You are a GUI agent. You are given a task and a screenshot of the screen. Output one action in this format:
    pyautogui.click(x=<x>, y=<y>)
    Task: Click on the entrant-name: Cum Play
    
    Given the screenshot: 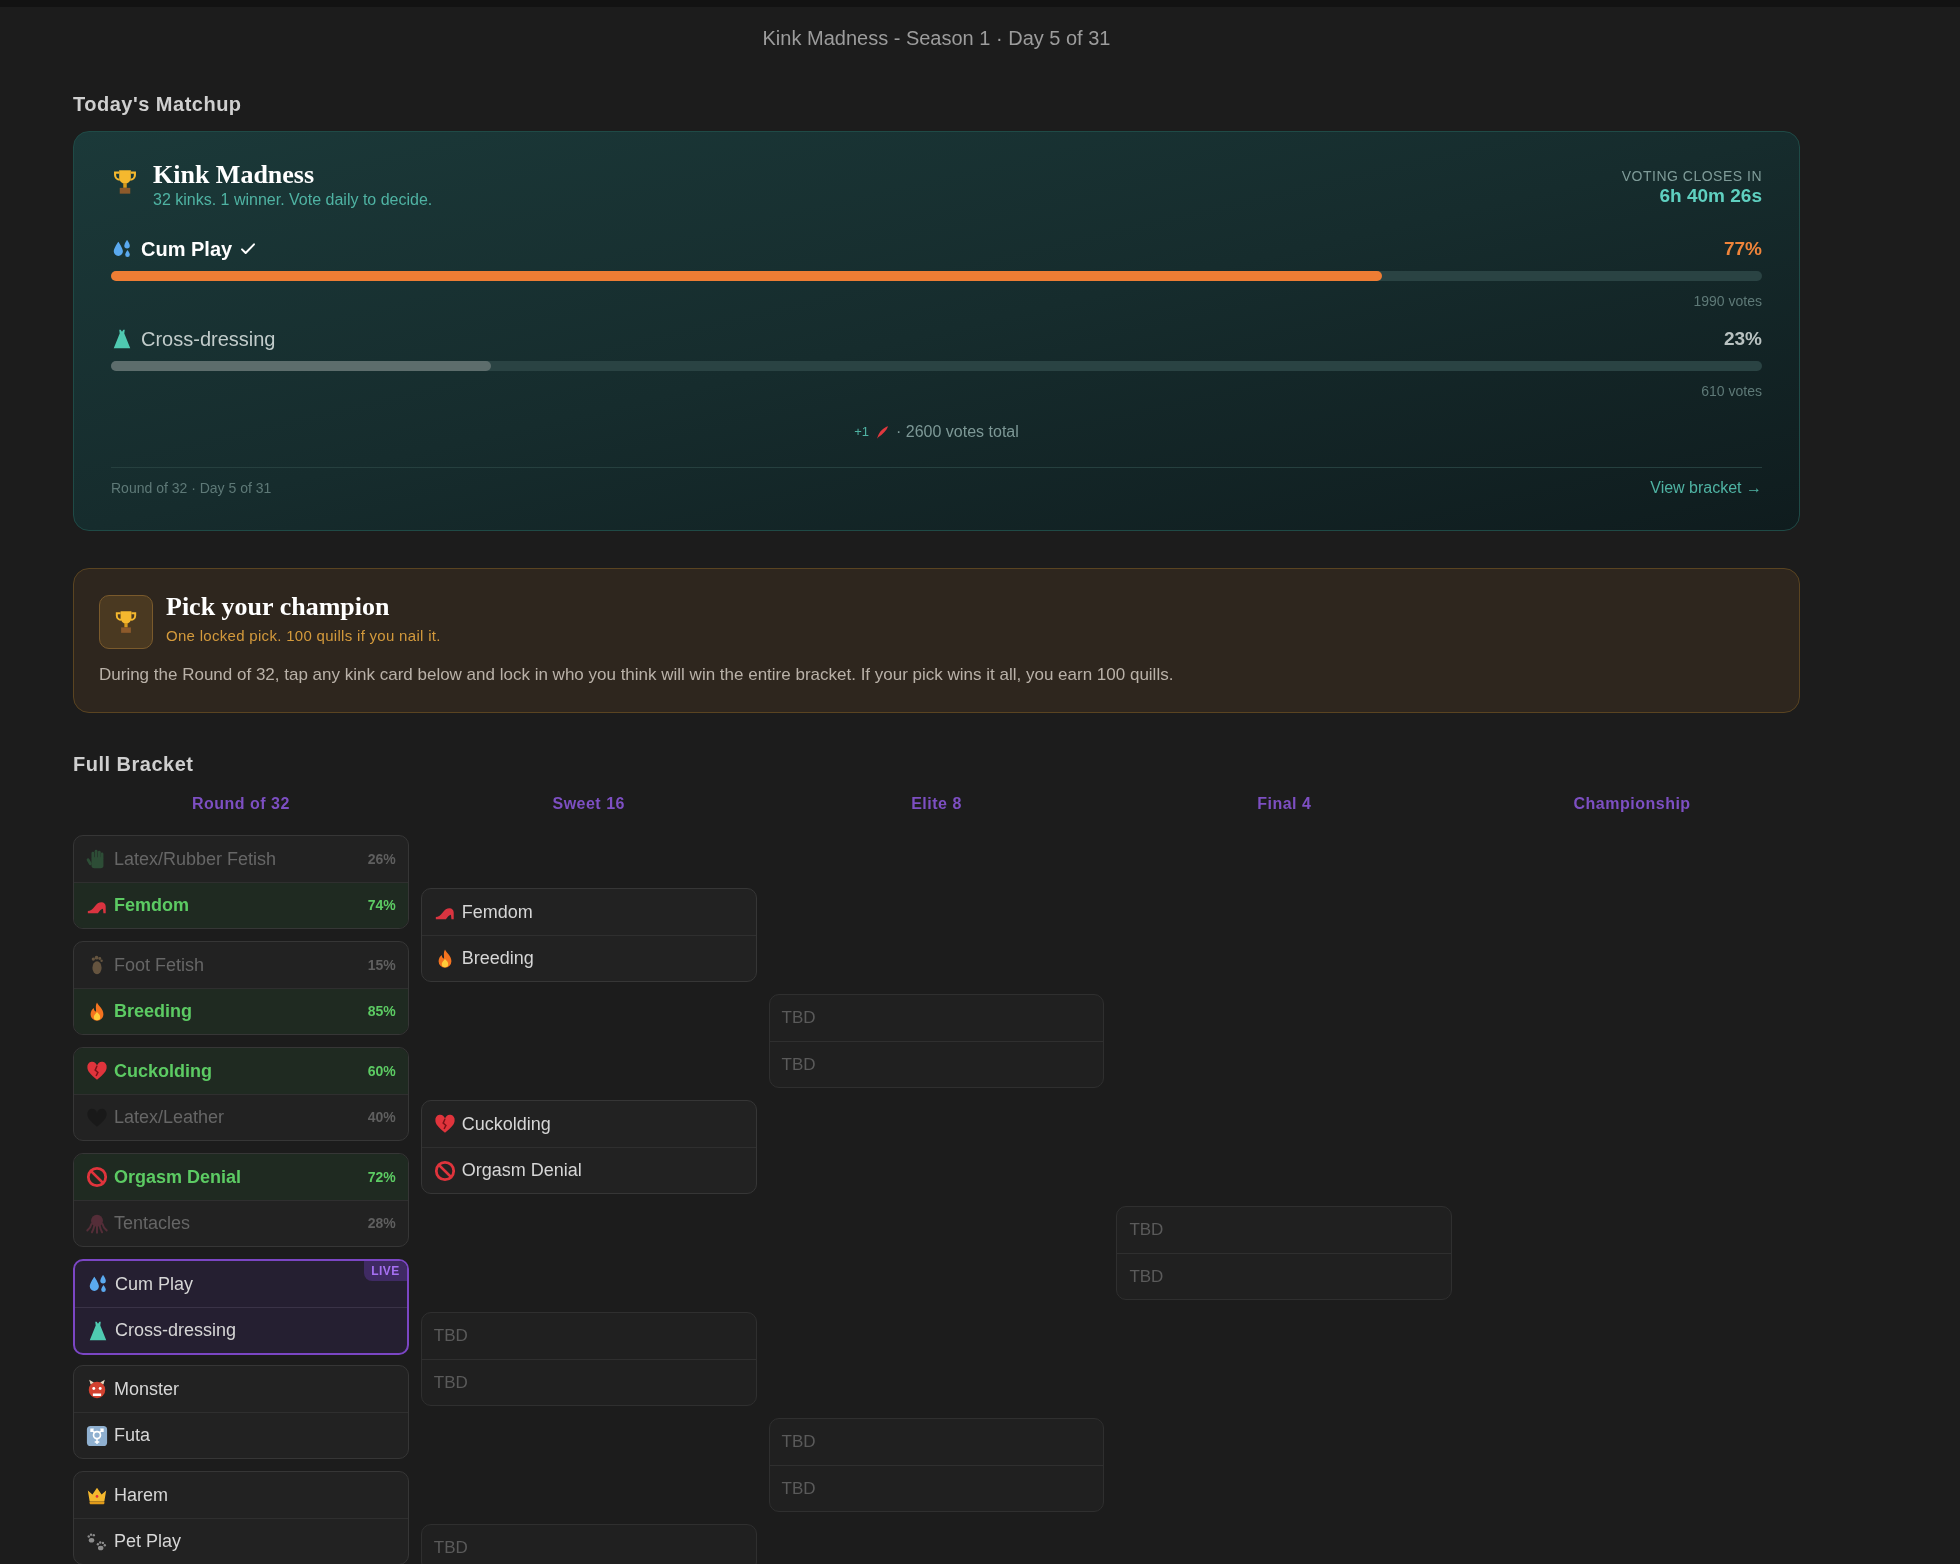 What is the action you would take?
    pyautogui.click(x=154, y=1284)
    